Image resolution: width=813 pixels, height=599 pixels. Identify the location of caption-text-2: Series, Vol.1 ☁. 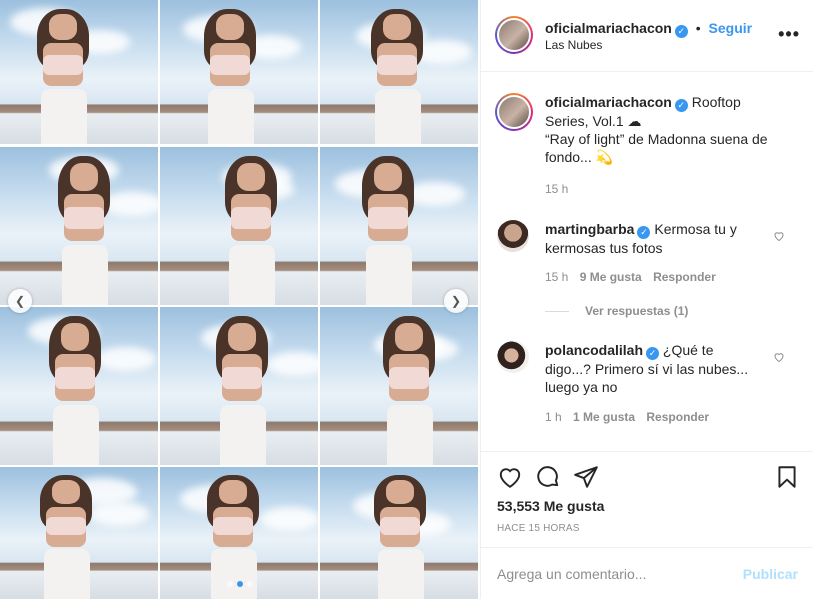
(593, 121).